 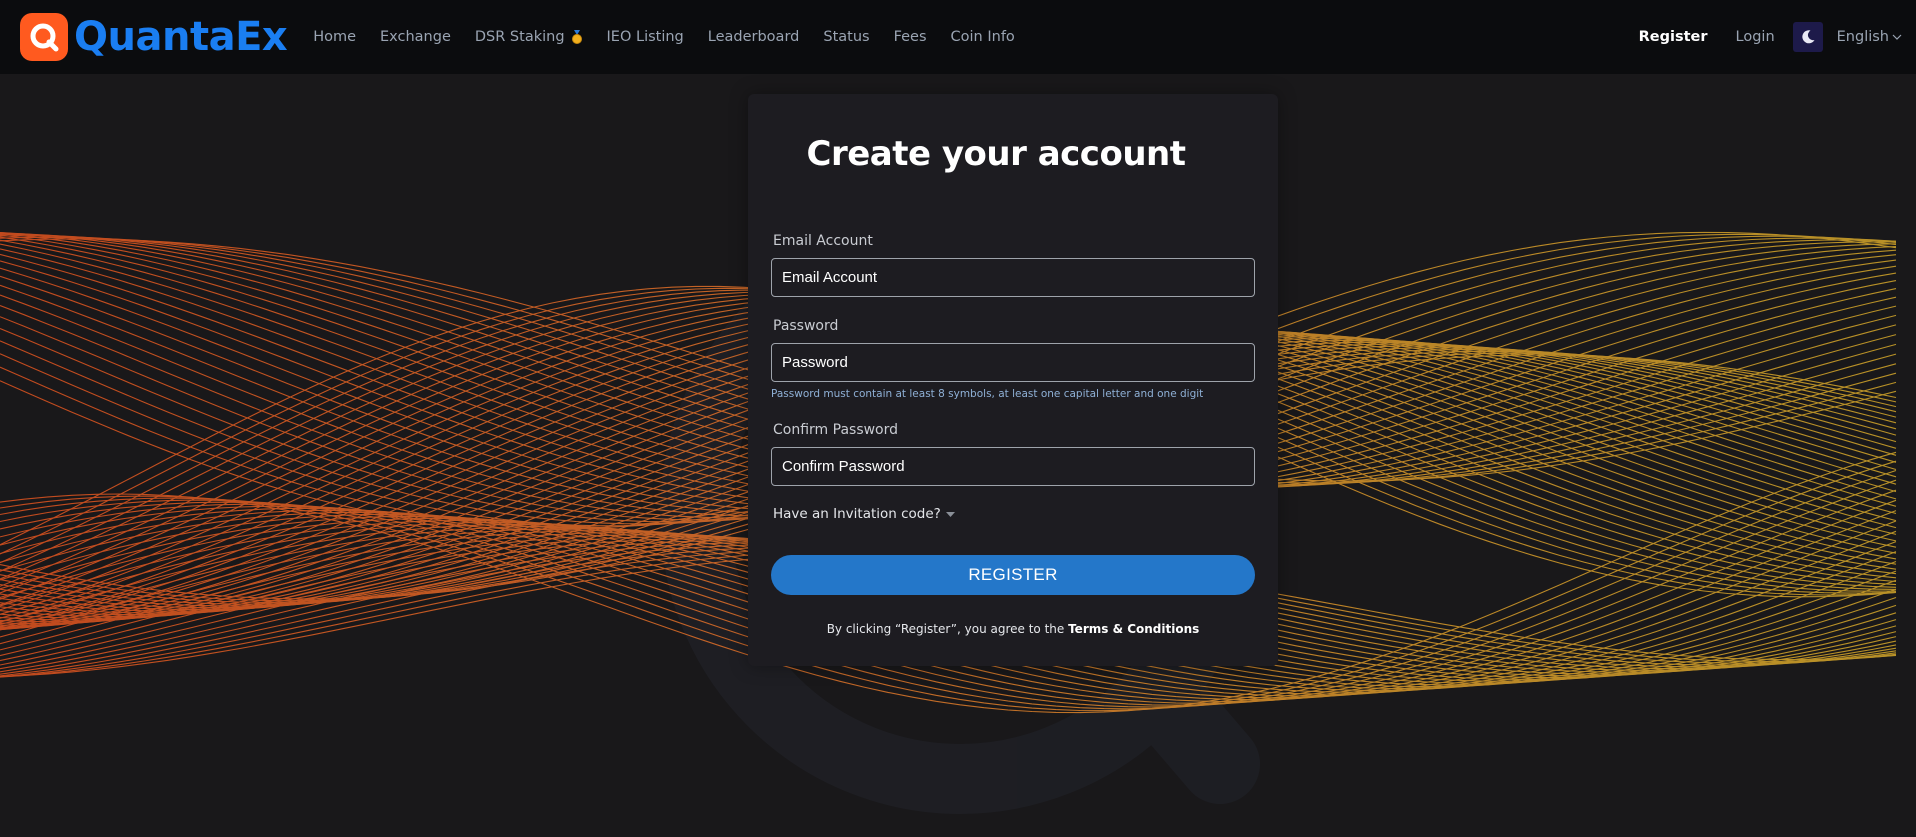 I want to click on terms-prefix: By clicking “Register”, you agree to the, so click(x=945, y=629).